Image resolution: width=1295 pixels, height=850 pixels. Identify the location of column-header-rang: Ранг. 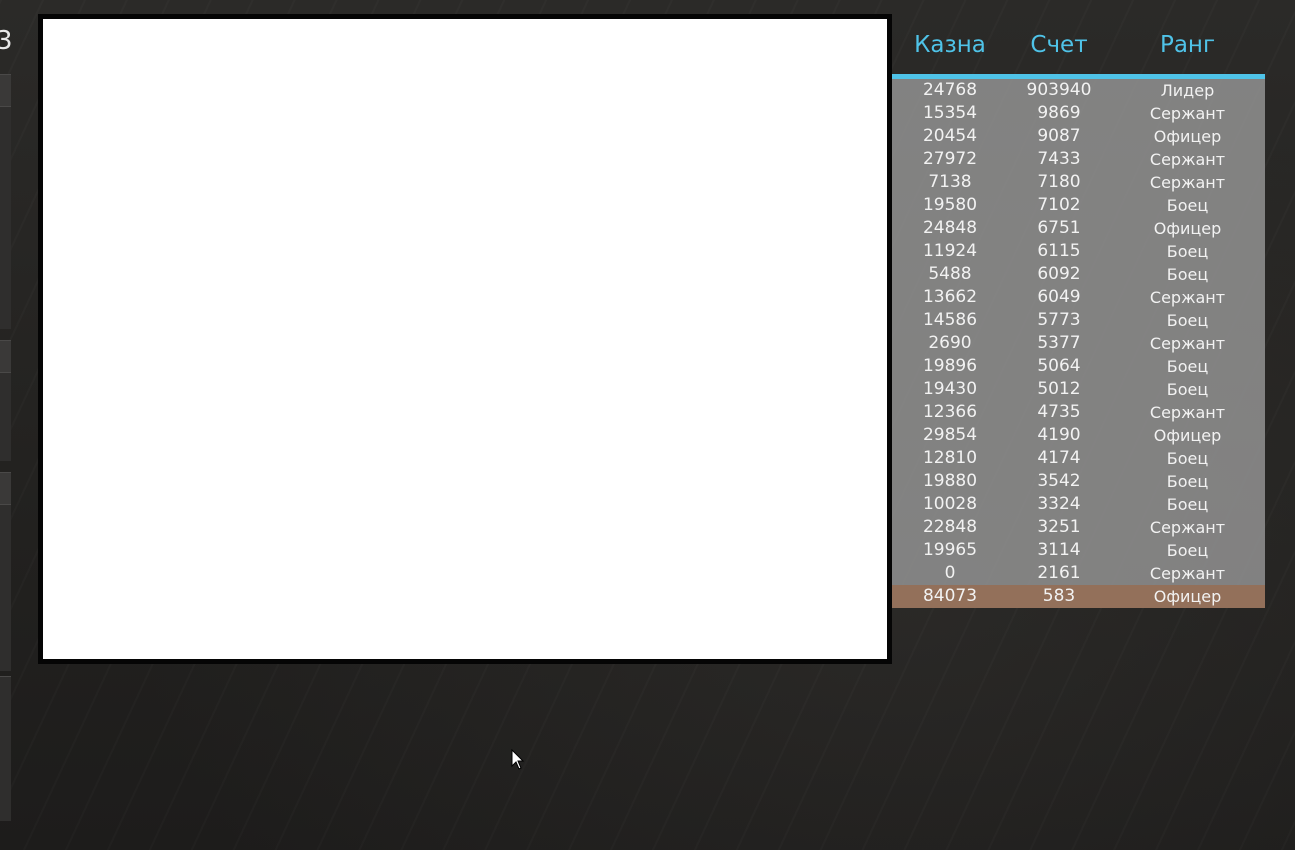
(1187, 45).